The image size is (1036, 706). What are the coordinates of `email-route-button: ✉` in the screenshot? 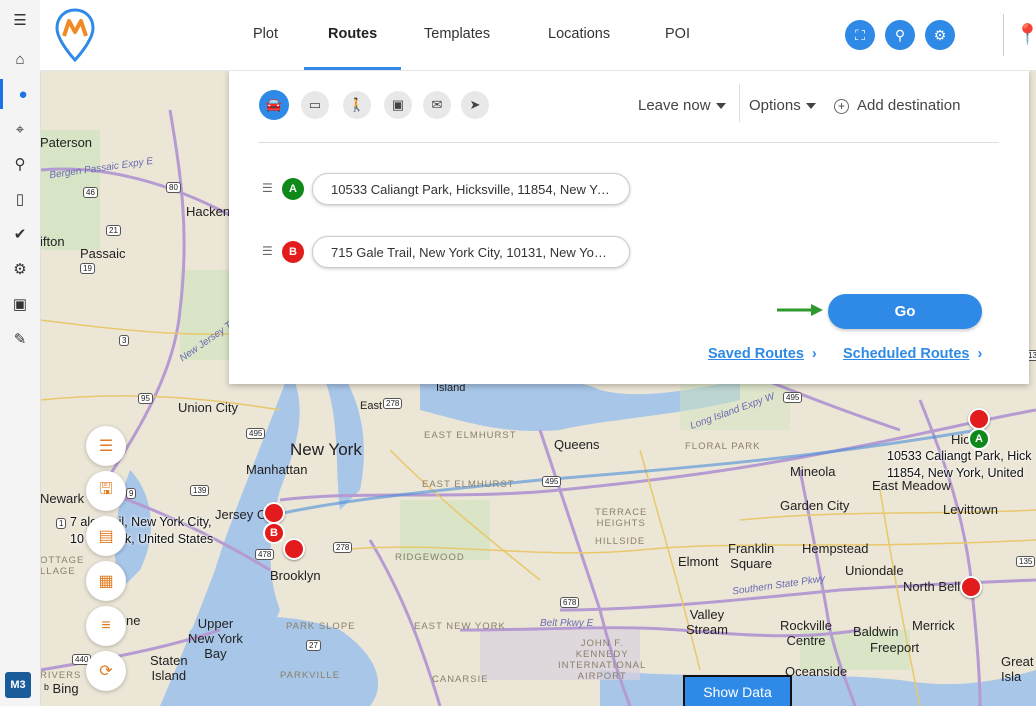 It's located at (437, 105).